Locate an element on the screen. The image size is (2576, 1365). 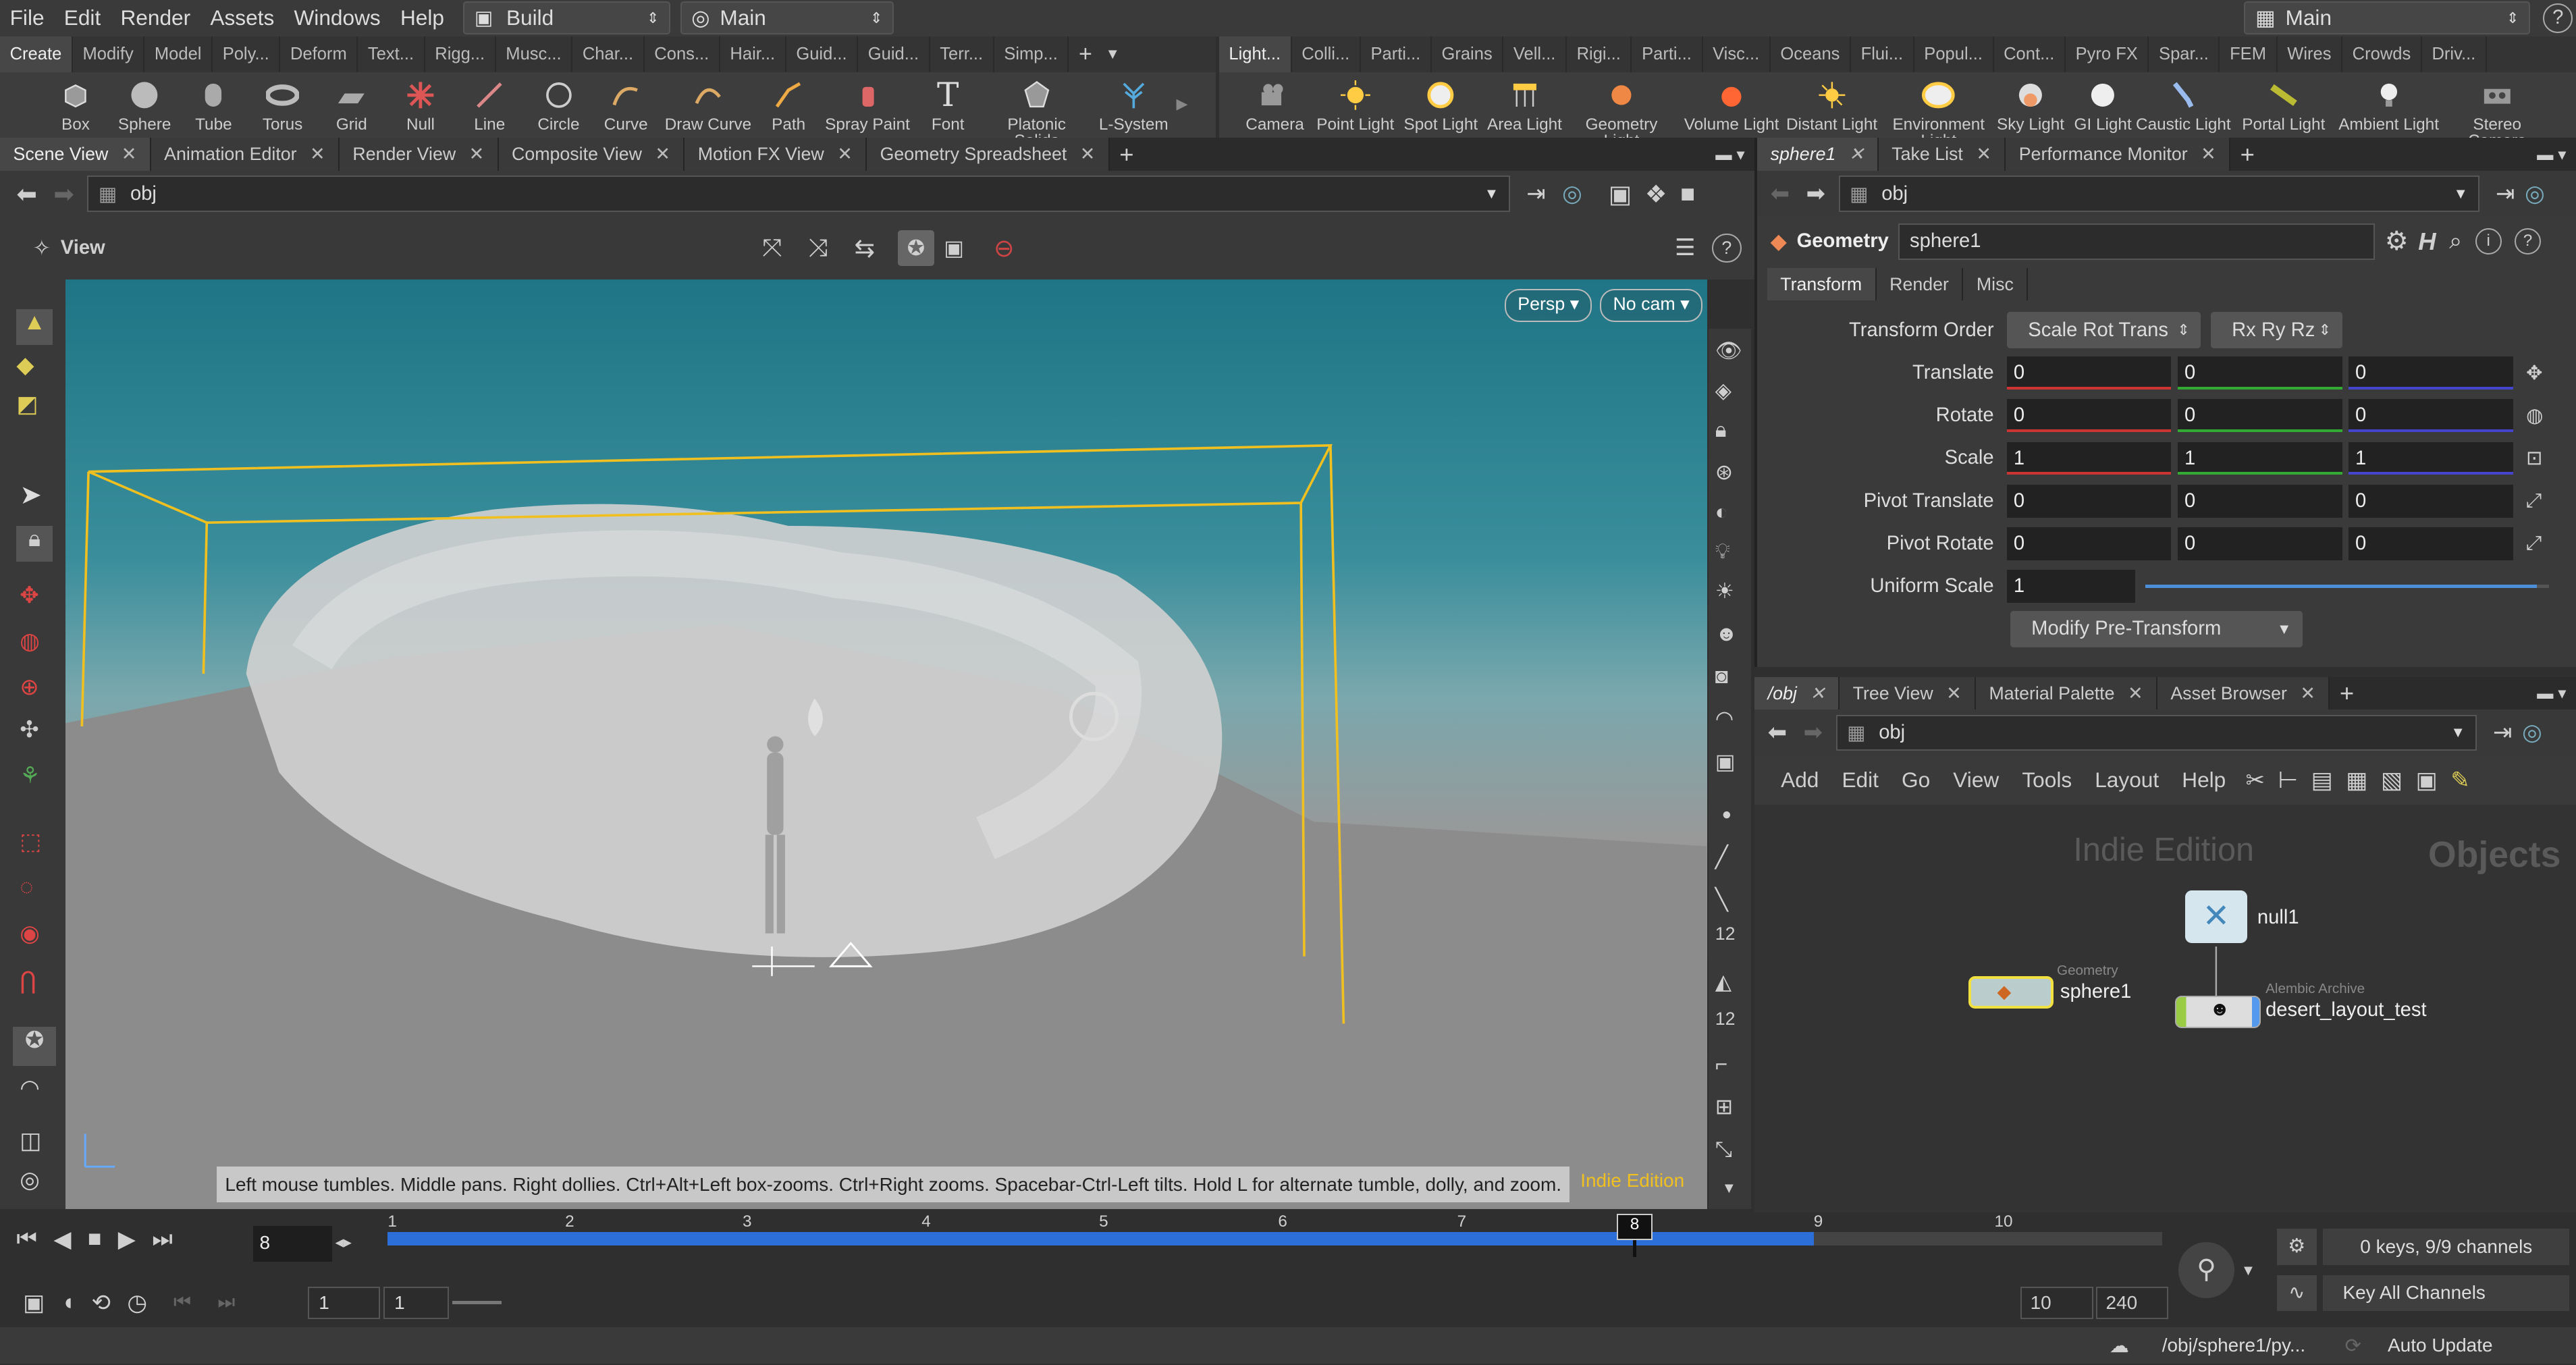
pivot-rotate-z: 0 is located at coordinates (2431, 544).